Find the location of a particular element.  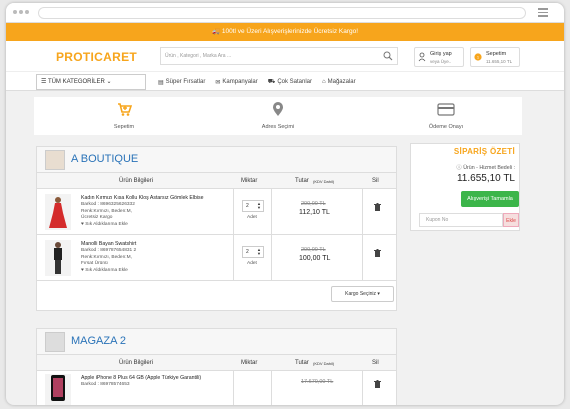

nav-link-label: Mağazalar is located at coordinates (341, 82).